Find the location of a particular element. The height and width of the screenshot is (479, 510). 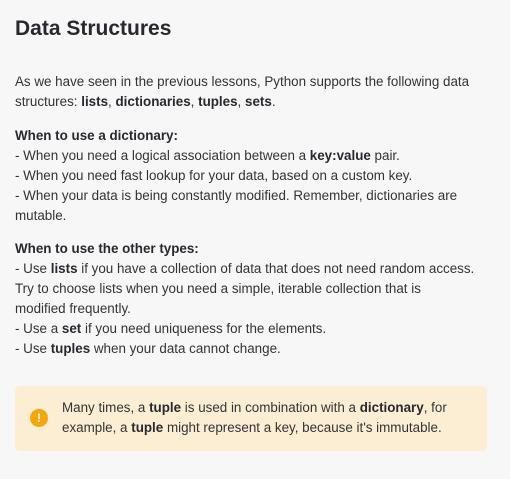

callout-text-part: example, a is located at coordinates (97, 427).